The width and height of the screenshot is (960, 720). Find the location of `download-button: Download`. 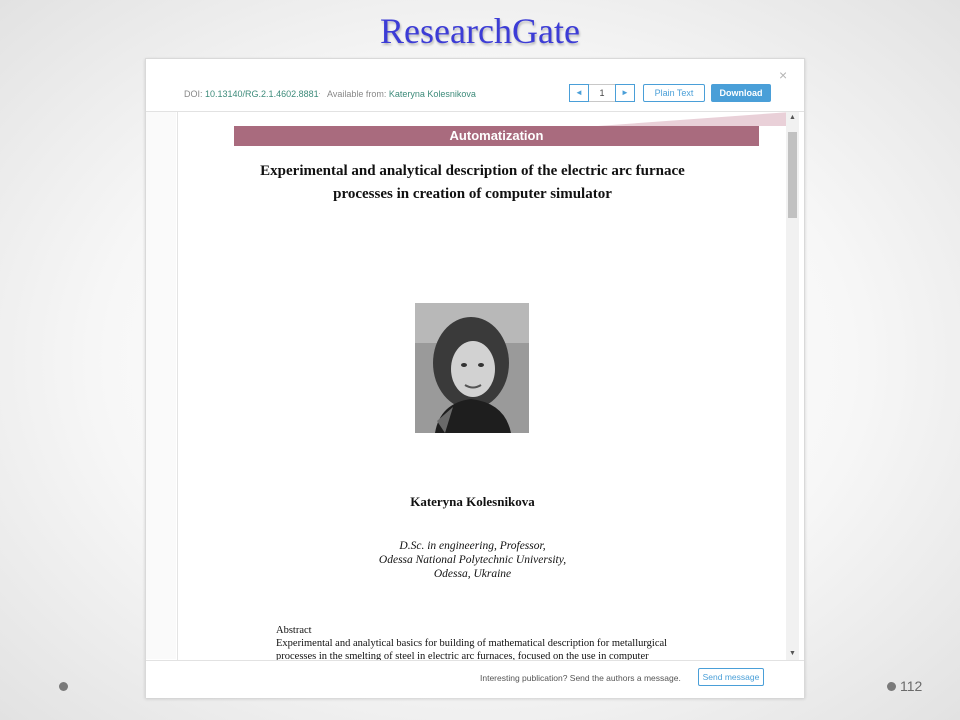

download-button: Download is located at coordinates (741, 93).